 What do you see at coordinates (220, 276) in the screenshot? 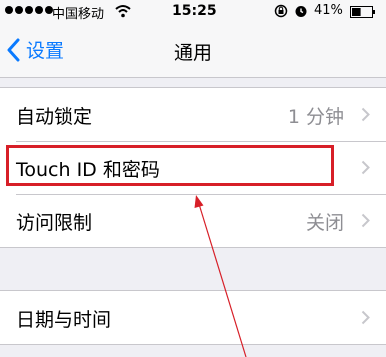
I see `annotation-arrow-icon` at bounding box center [220, 276].